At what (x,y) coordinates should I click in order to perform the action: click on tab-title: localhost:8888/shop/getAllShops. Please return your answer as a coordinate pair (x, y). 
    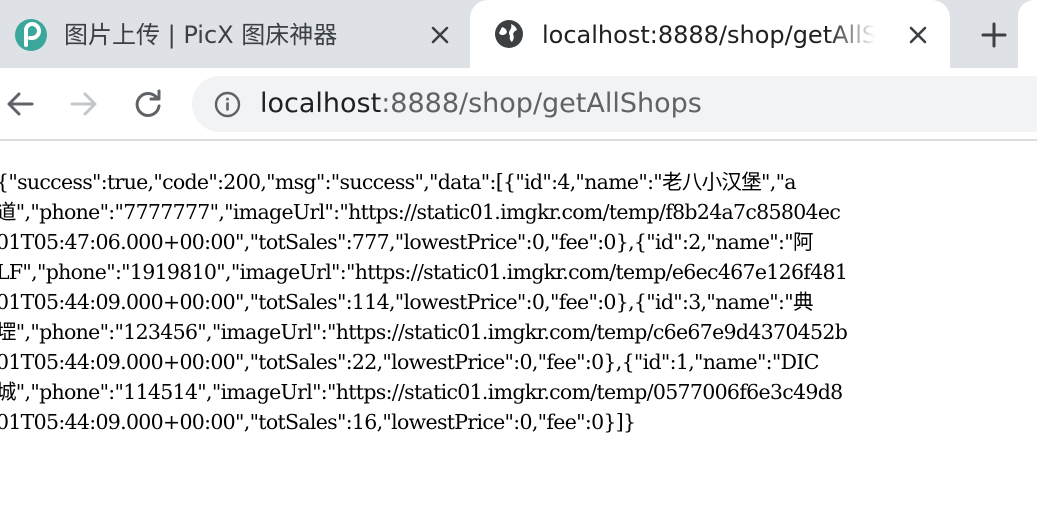
    Looking at the image, I should click on (708, 35).